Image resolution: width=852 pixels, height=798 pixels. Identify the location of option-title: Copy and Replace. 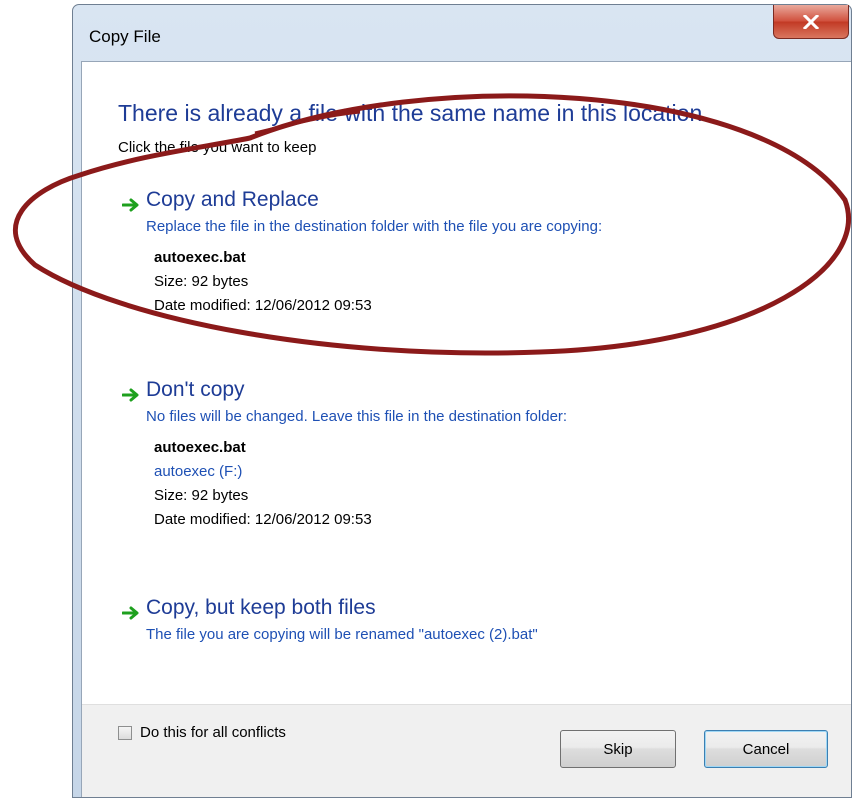
(232, 200).